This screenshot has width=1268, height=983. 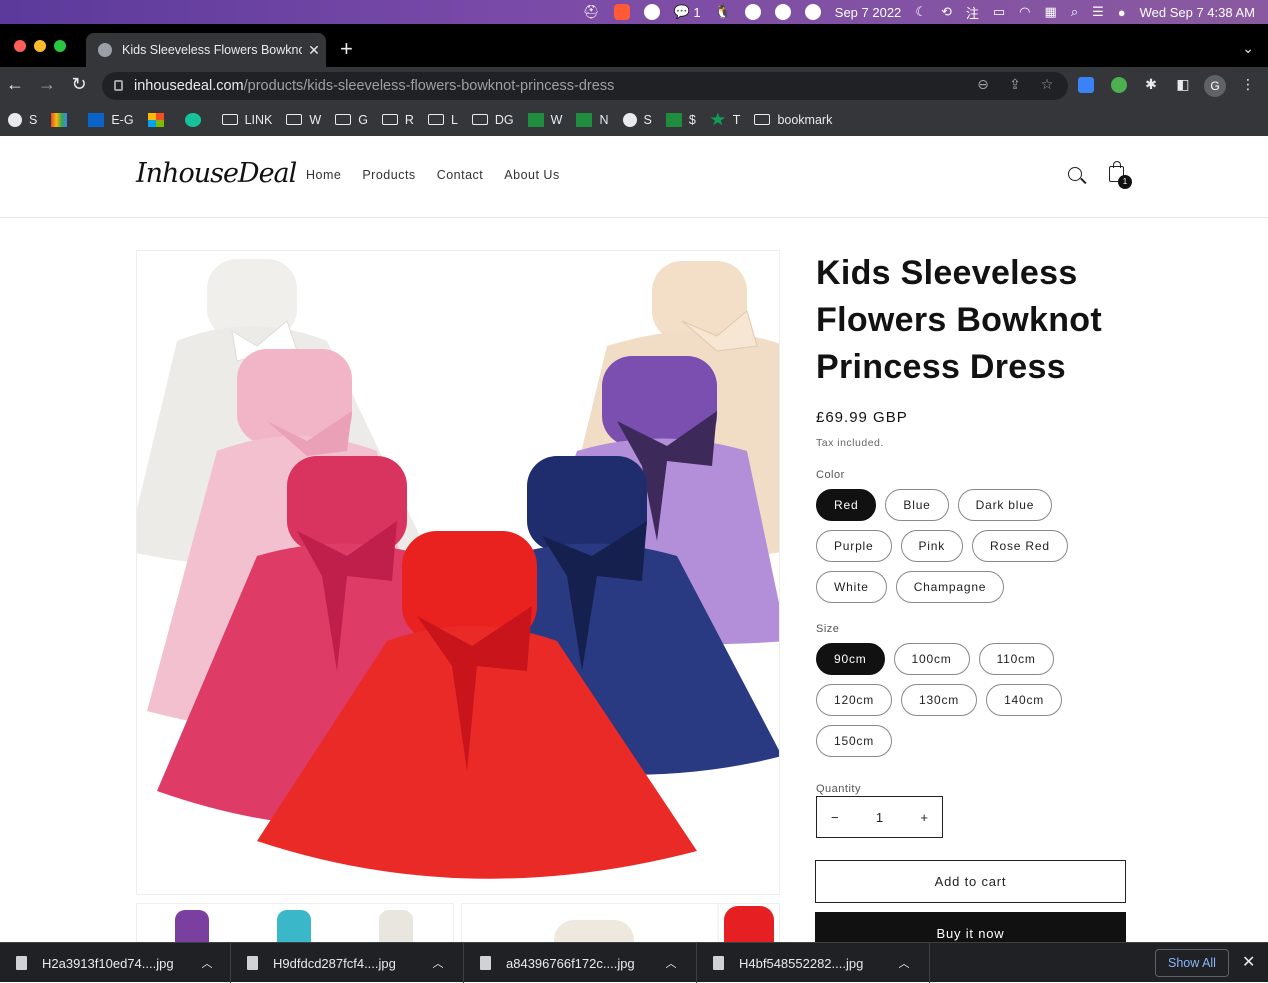 I want to click on nav-contact: Contact, so click(x=460, y=175).